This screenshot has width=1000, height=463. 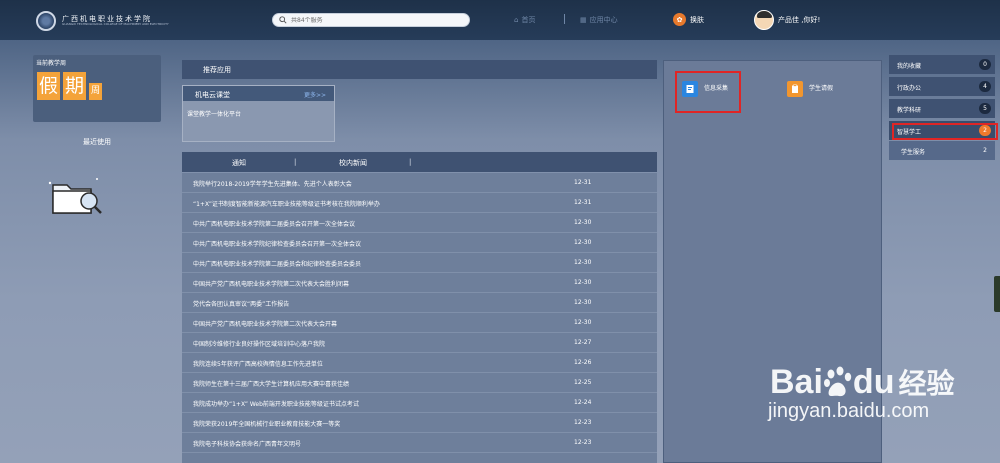 What do you see at coordinates (688, 19) in the screenshot?
I see `skin-button: ✿ 换肤` at bounding box center [688, 19].